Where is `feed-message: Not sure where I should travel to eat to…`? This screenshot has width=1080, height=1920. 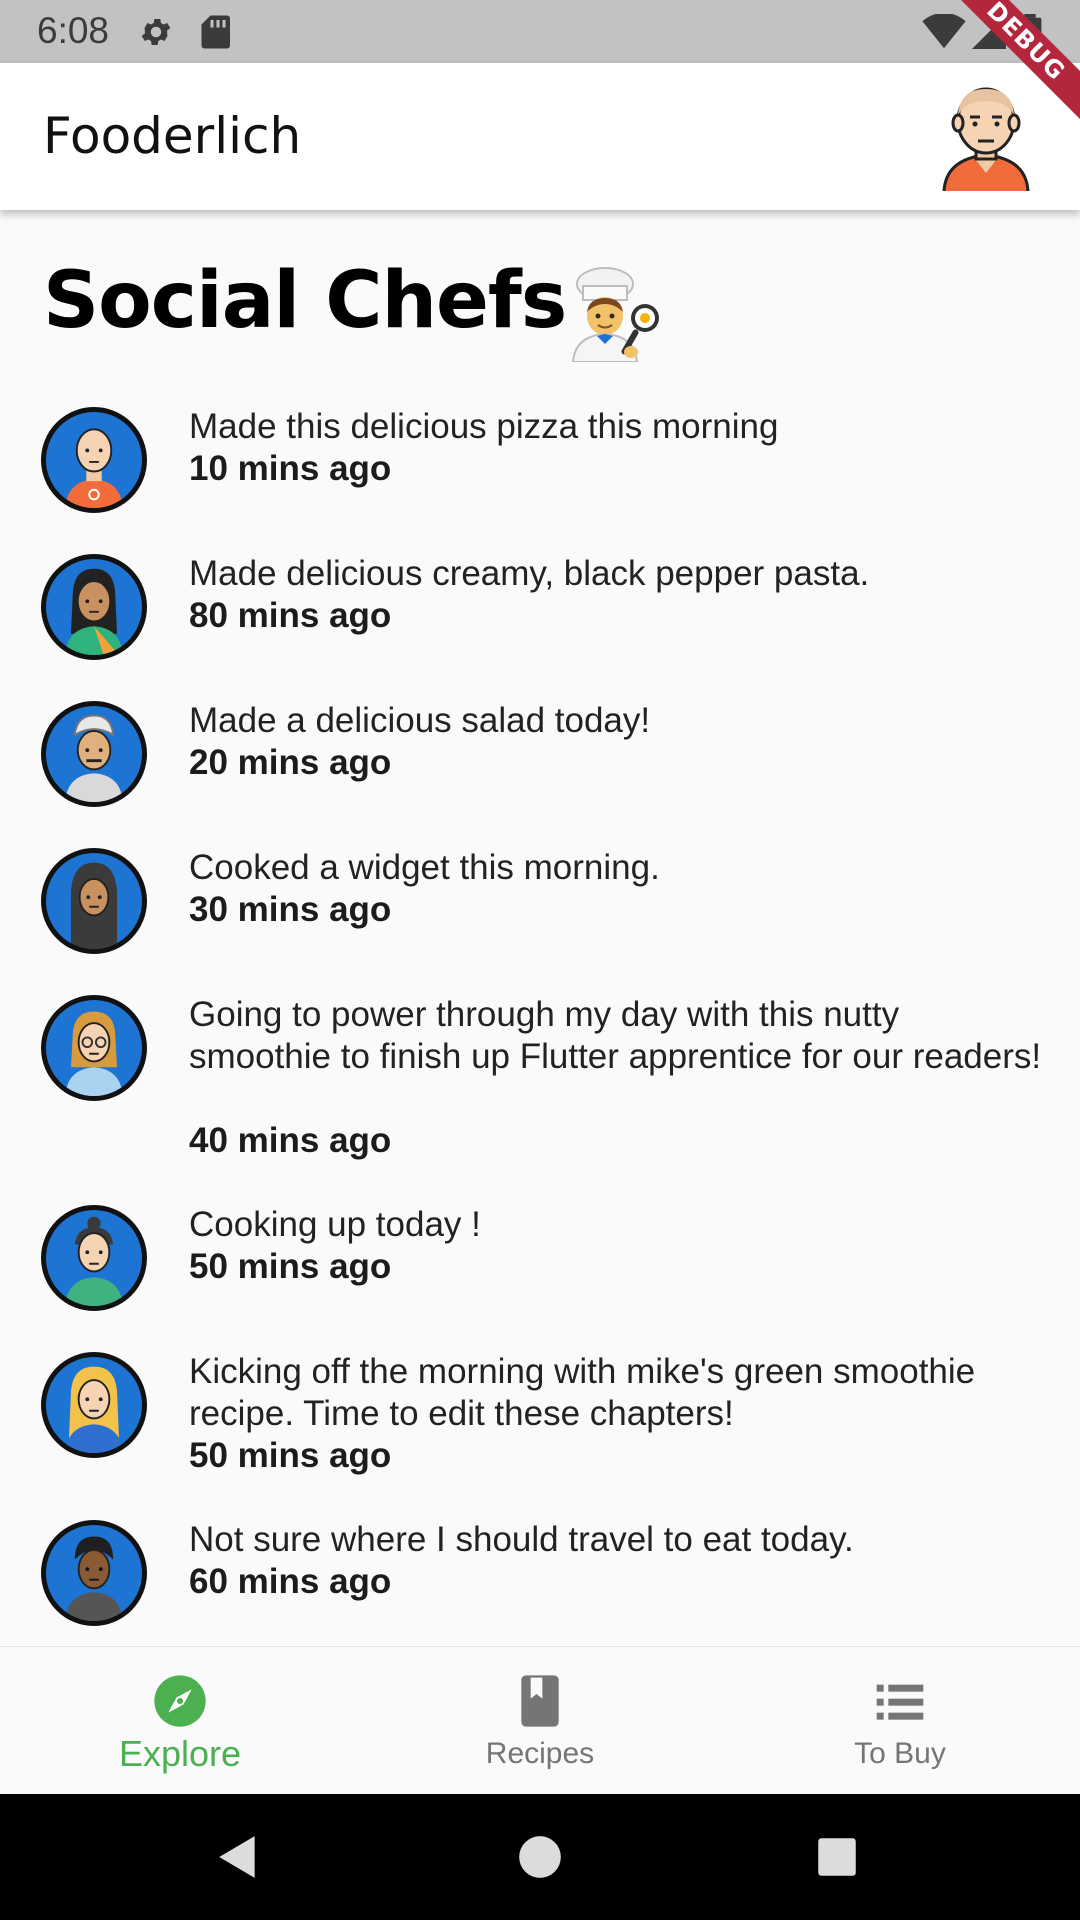
feed-message: Not sure where I should travel to eat to… is located at coordinates (521, 1539).